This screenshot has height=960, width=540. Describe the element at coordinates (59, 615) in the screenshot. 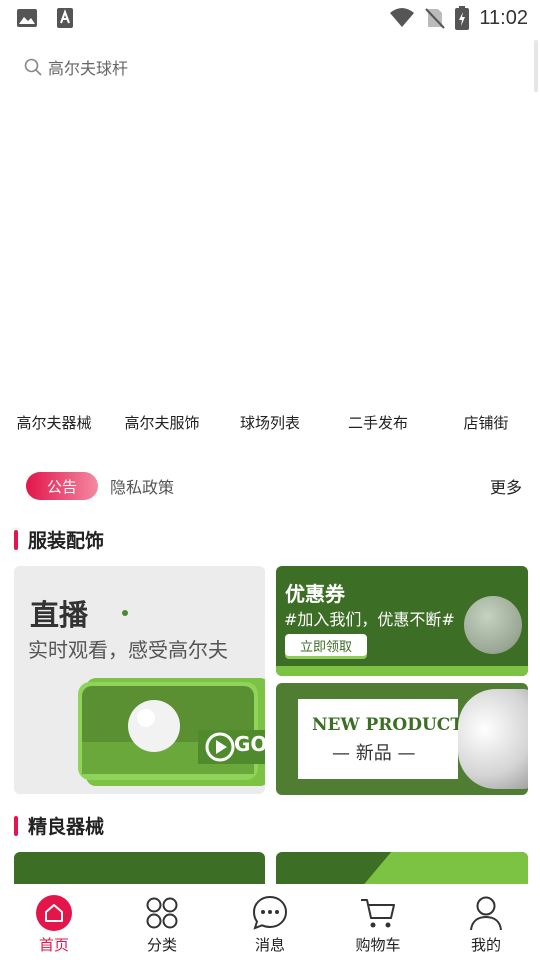

I see `live-title: 直播` at that location.